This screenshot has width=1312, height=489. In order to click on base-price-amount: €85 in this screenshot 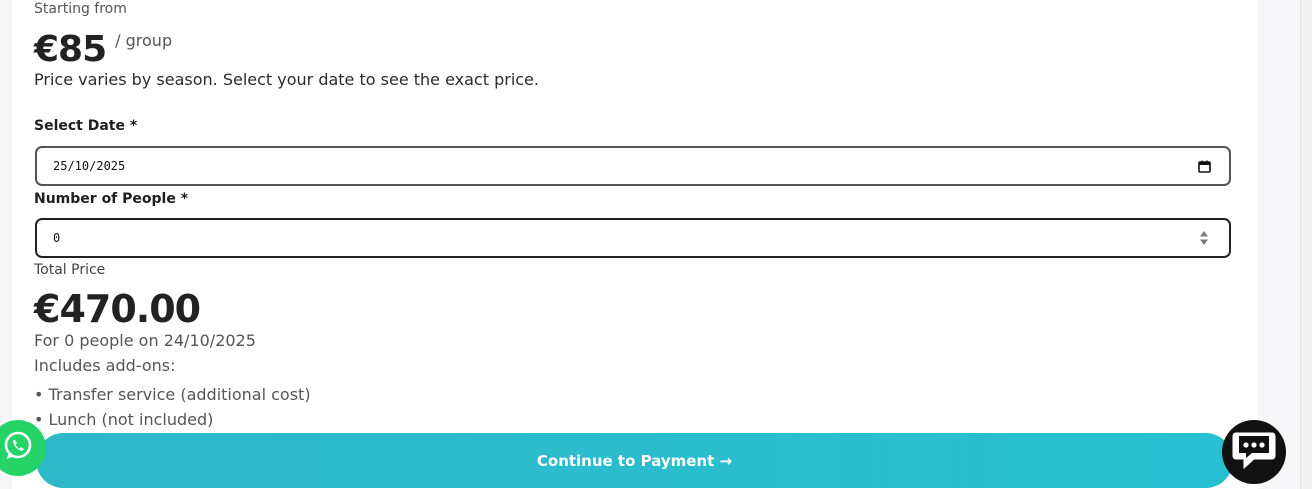, I will do `click(70, 49)`.